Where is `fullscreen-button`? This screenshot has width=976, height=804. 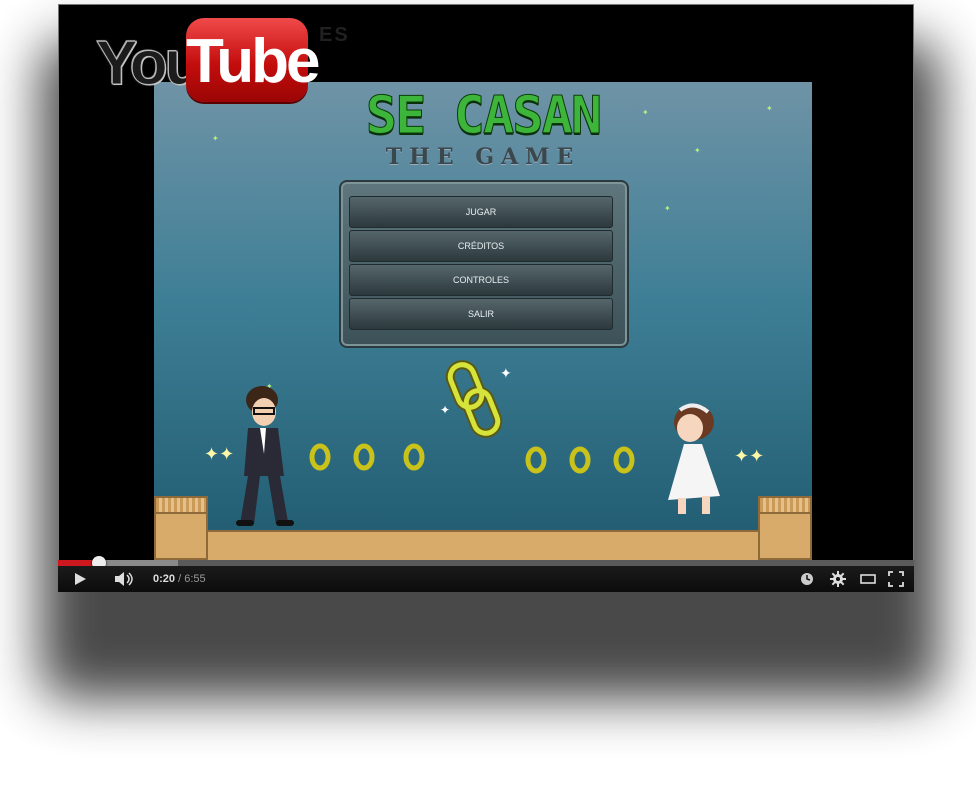 fullscreen-button is located at coordinates (896, 579).